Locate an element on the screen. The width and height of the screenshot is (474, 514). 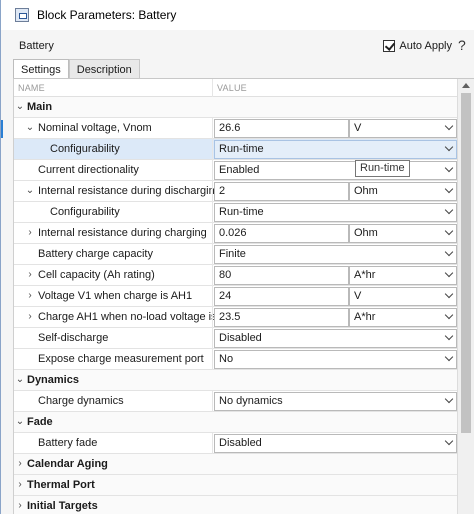
param-label: Current directionality is located at coordinates (88, 170).